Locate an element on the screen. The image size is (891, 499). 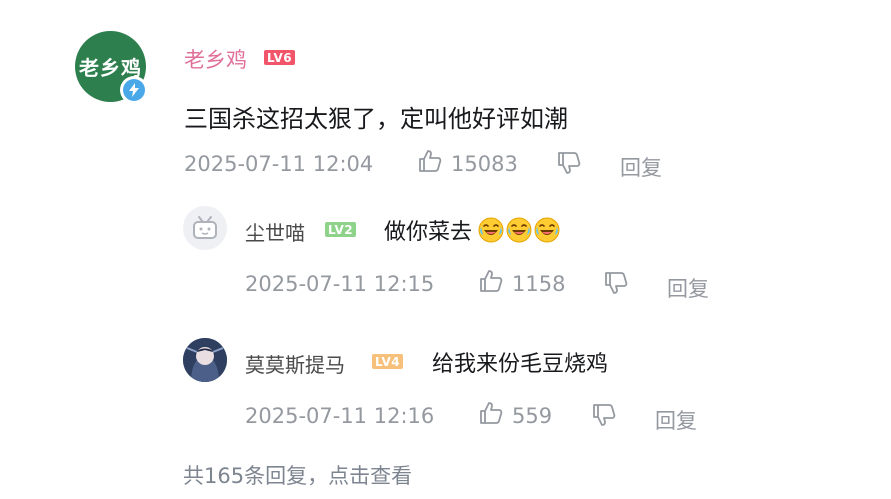
timestamp: 2025-07-11 12:04 is located at coordinates (279, 164).